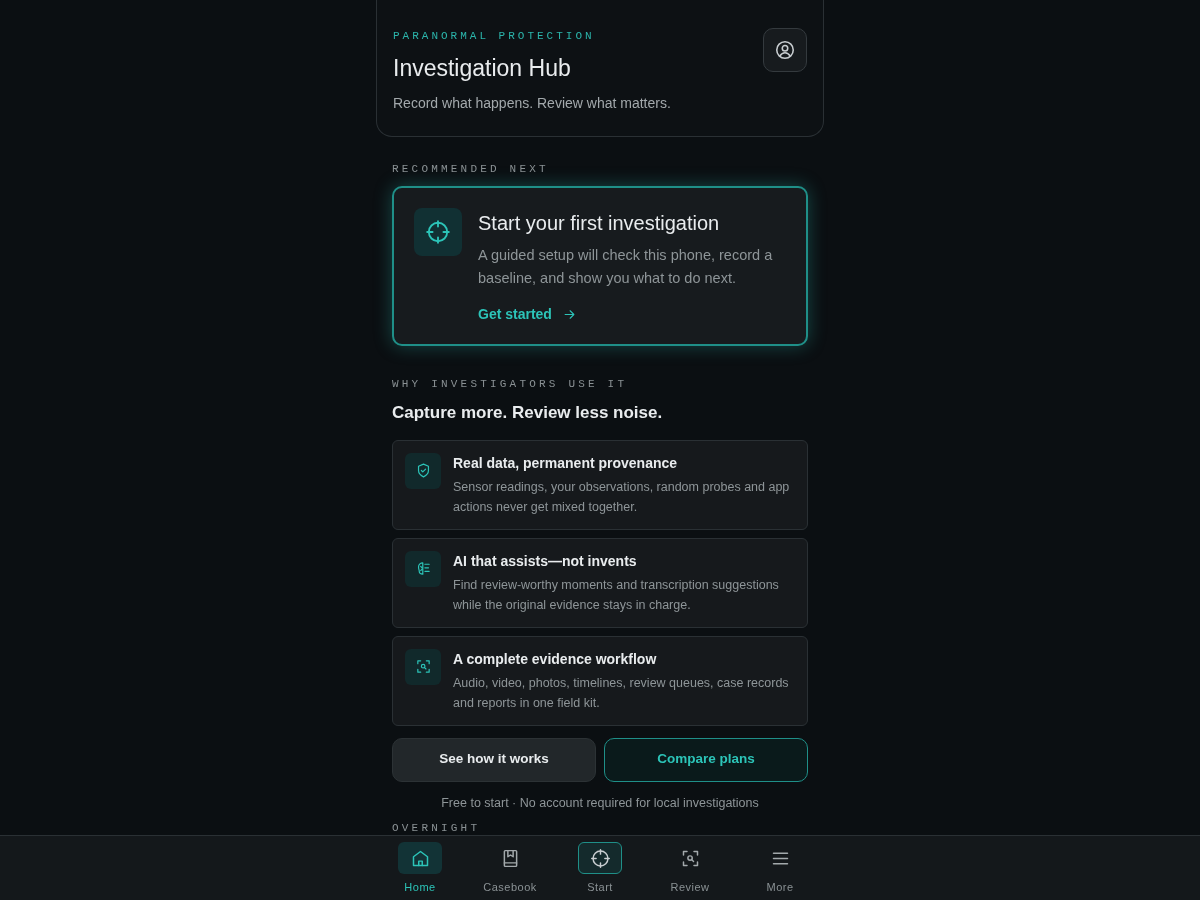  I want to click on feature-text: Find review-worthy moments and transcription suggestions while the original evidence stays in charge., so click(616, 595).